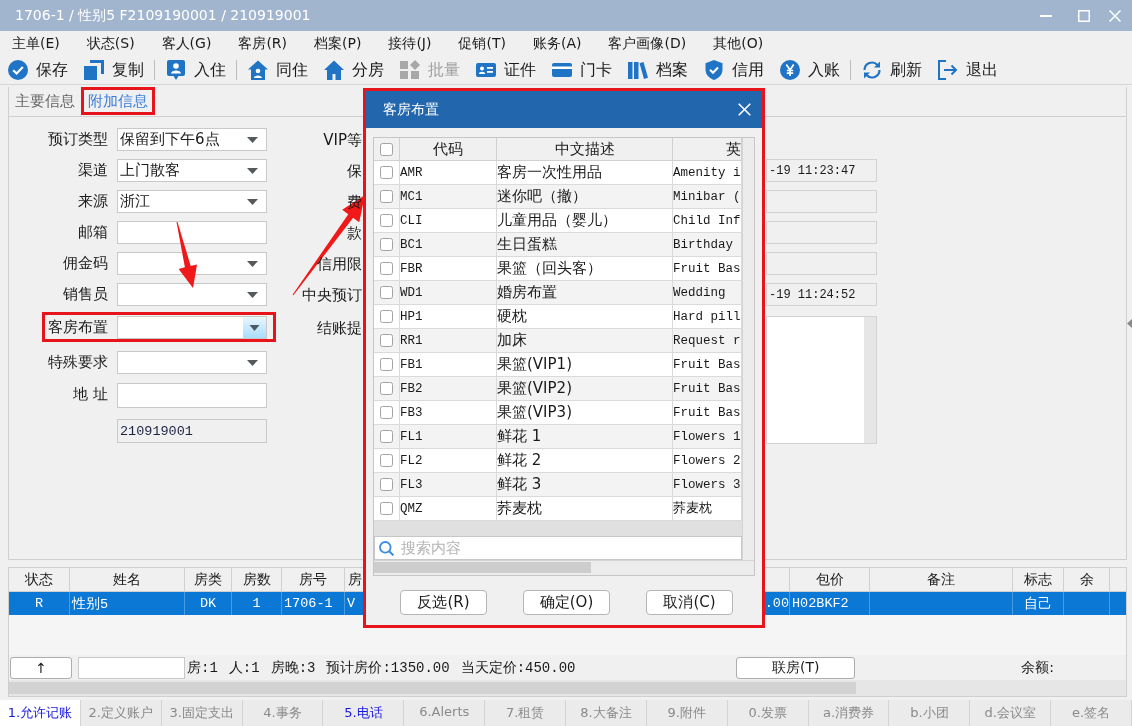 This screenshot has height=726, width=1132. What do you see at coordinates (192, 170) in the screenshot?
I see `dropdown: 上门散客` at bounding box center [192, 170].